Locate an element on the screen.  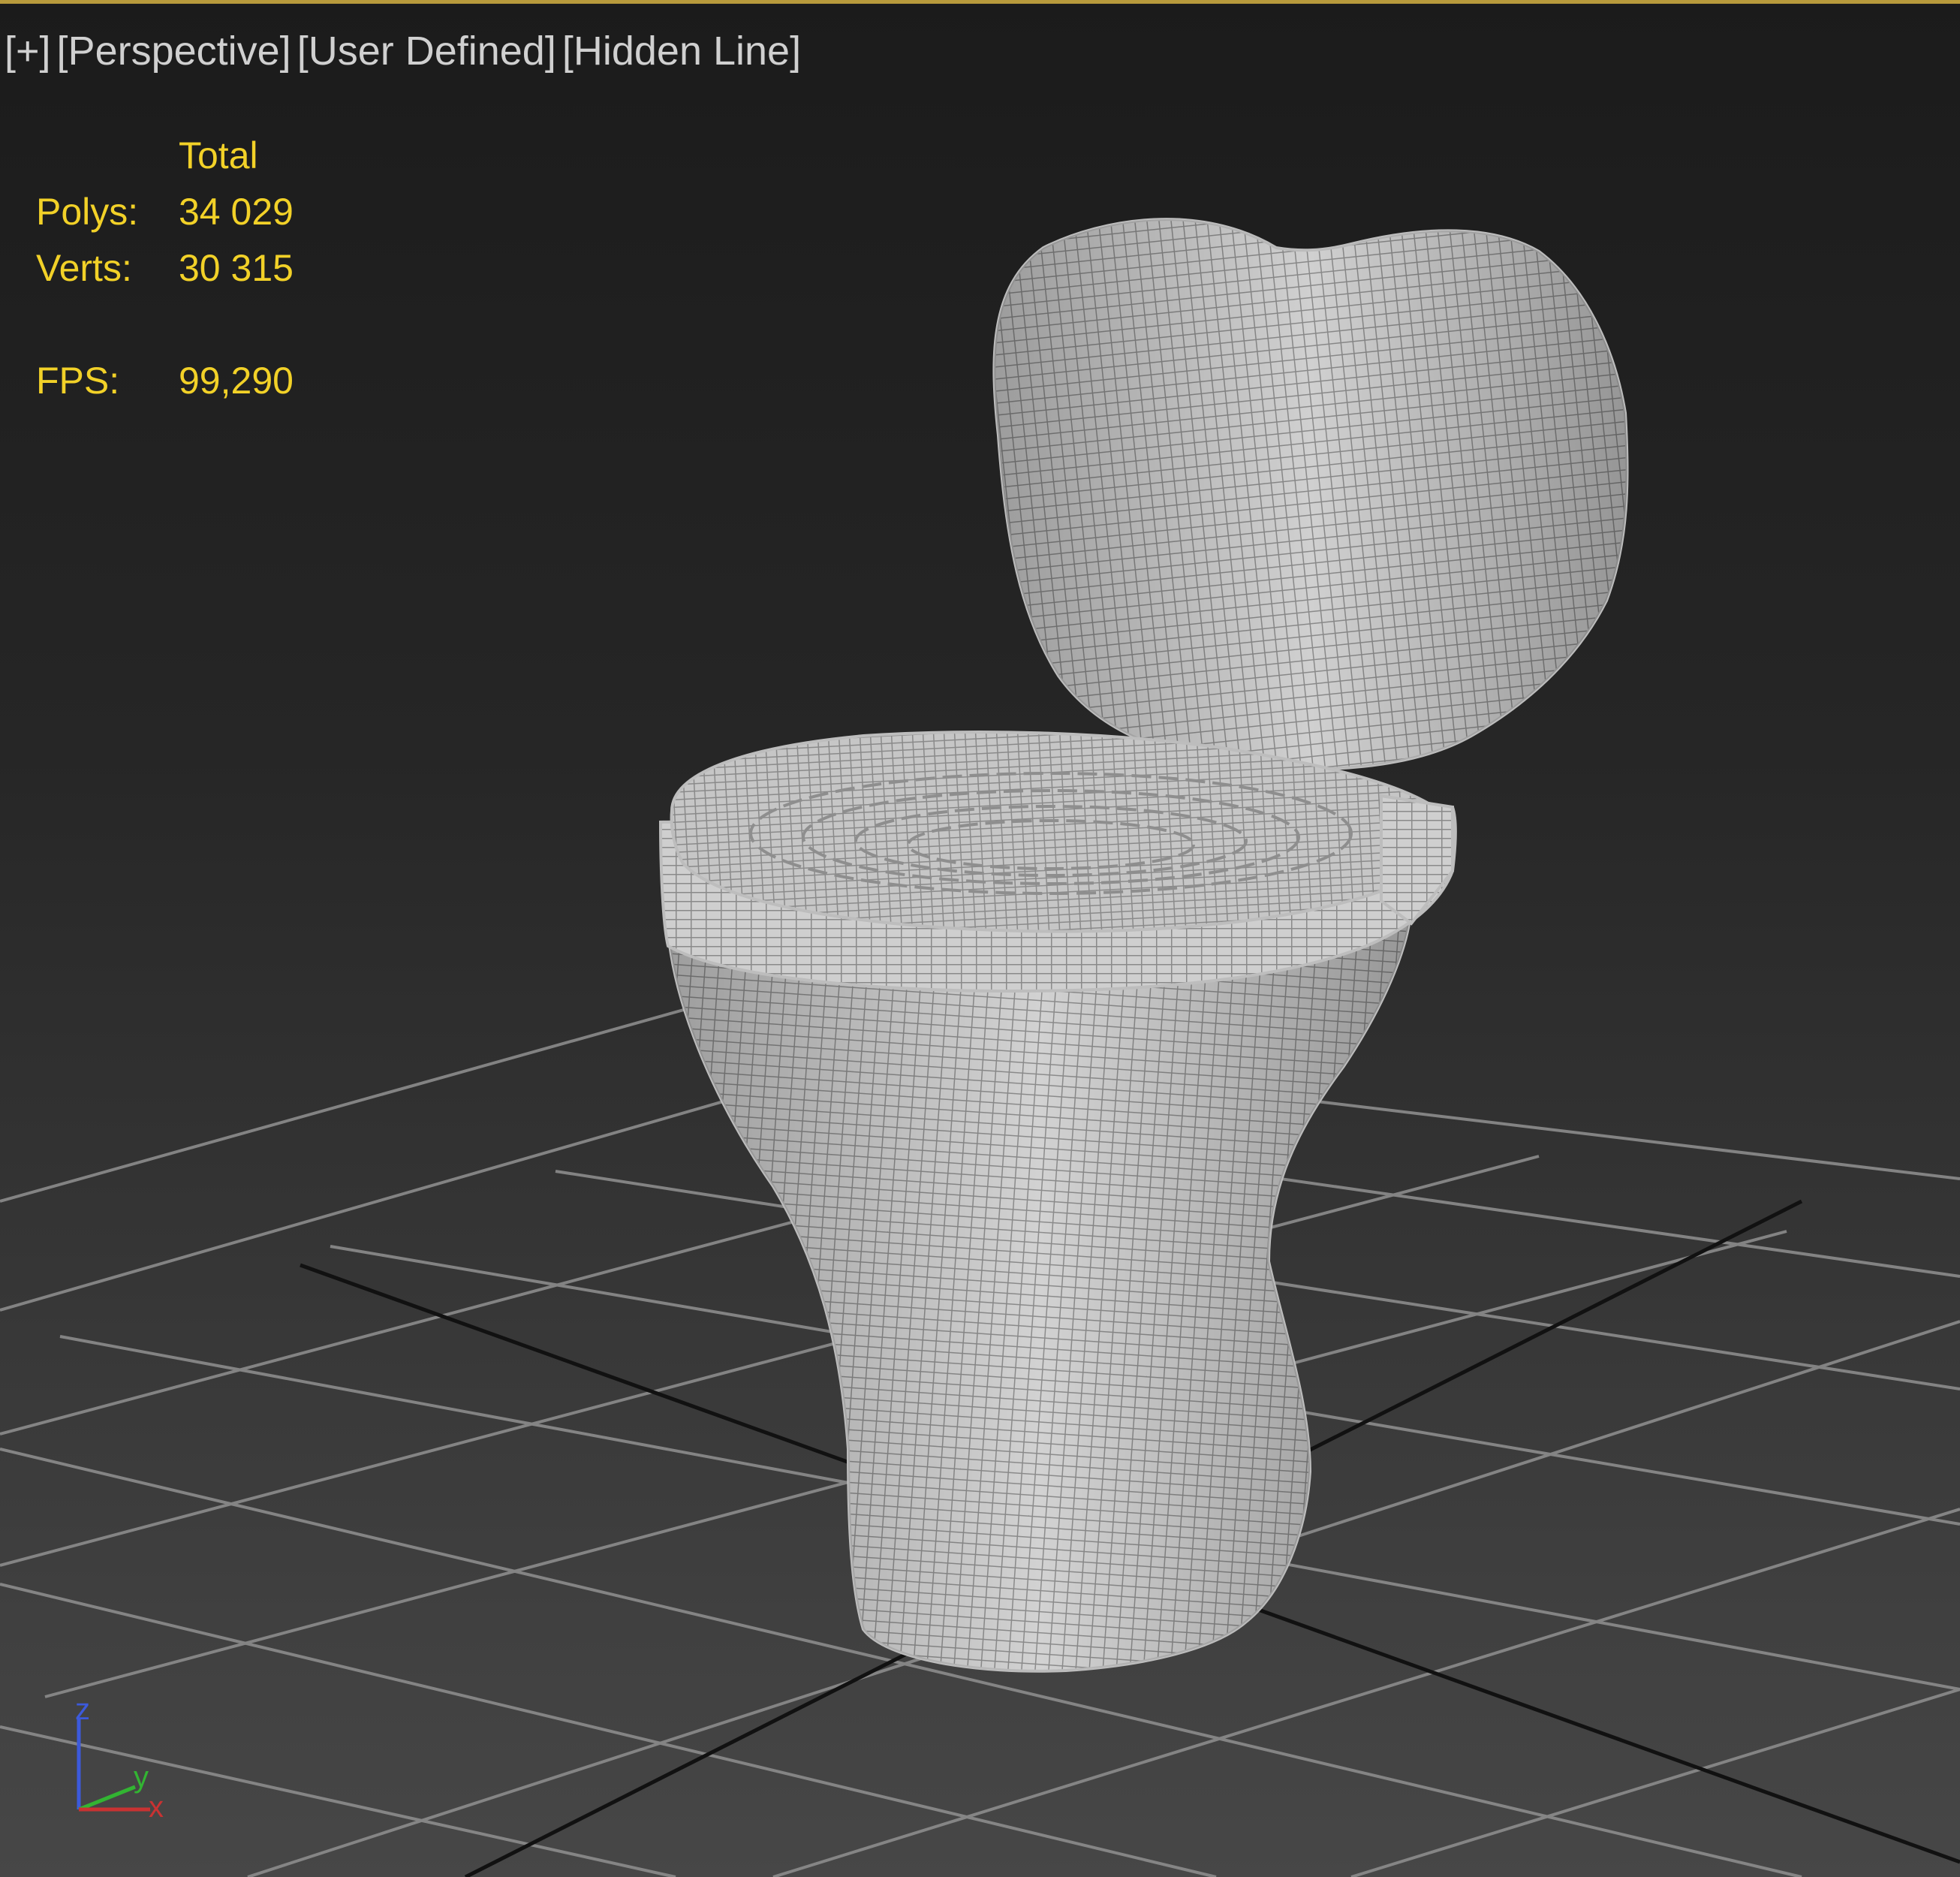
polys-value: 34 029 is located at coordinates (236, 212).